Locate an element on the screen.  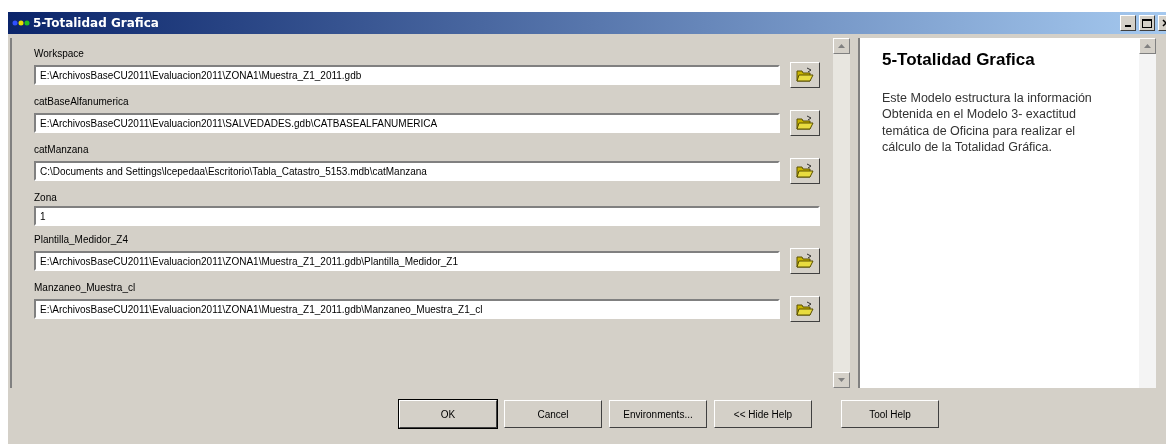
minimize-button is located at coordinates (1128, 23).